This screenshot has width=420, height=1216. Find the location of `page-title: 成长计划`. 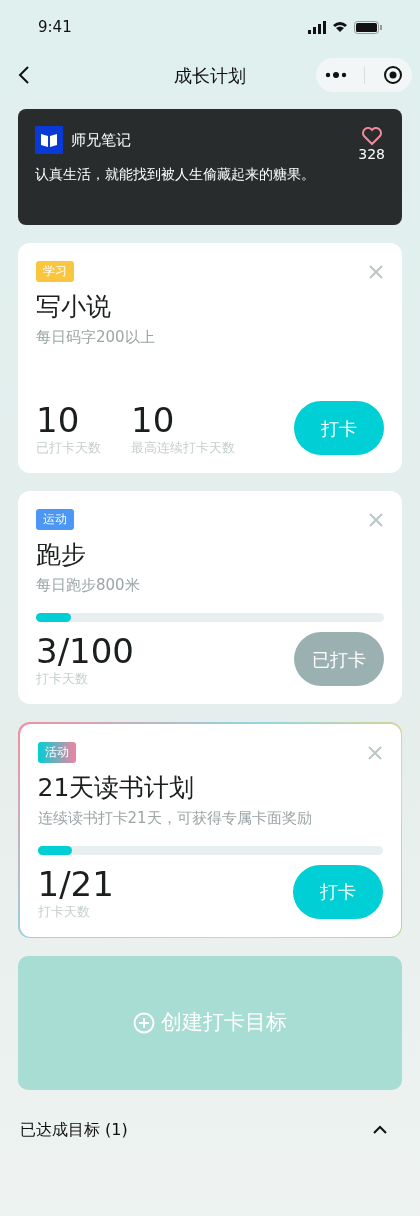

page-title: 成长计划 is located at coordinates (210, 75).